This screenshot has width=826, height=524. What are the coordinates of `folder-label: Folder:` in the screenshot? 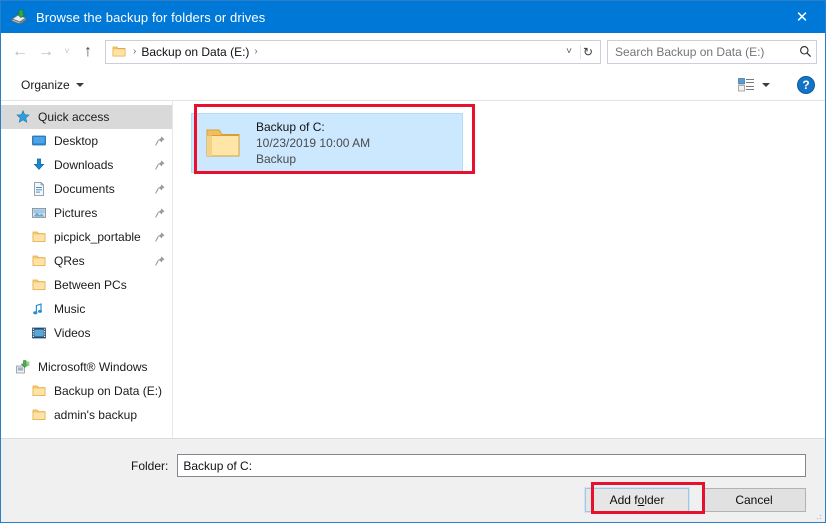 It's located at (150, 465).